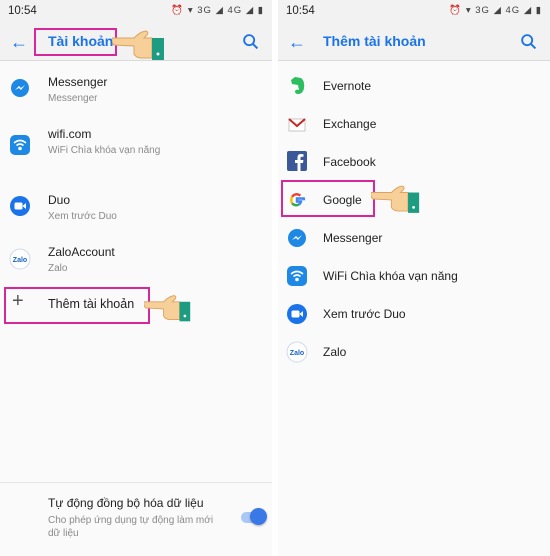 This screenshot has width=550, height=556. What do you see at coordinates (58, 268) in the screenshot?
I see `account-type: Zalo` at bounding box center [58, 268].